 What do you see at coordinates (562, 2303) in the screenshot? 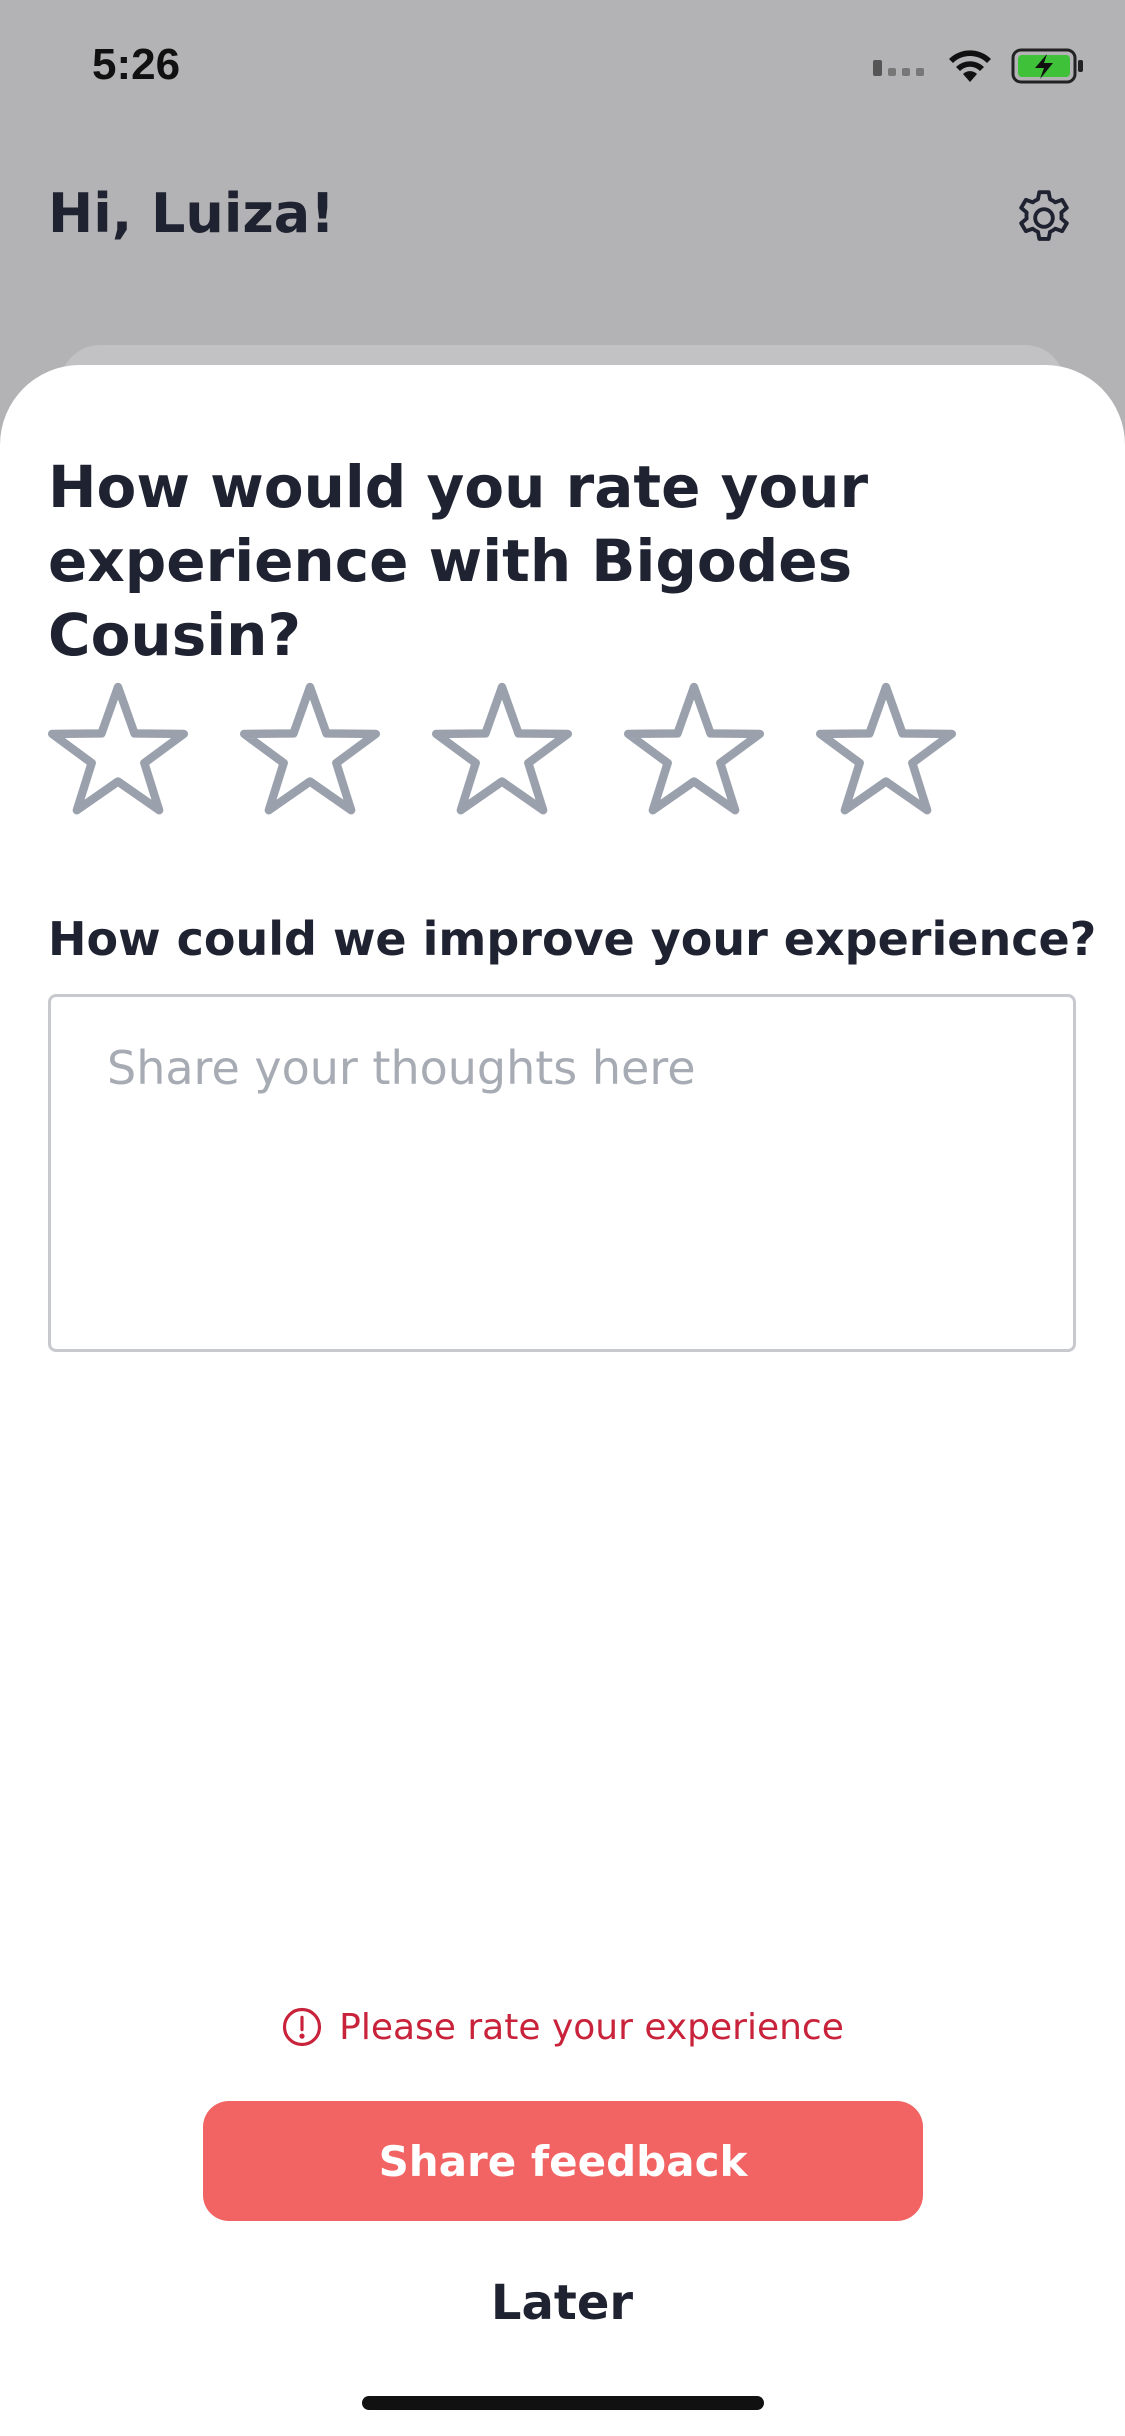
I see `later-button: Later` at bounding box center [562, 2303].